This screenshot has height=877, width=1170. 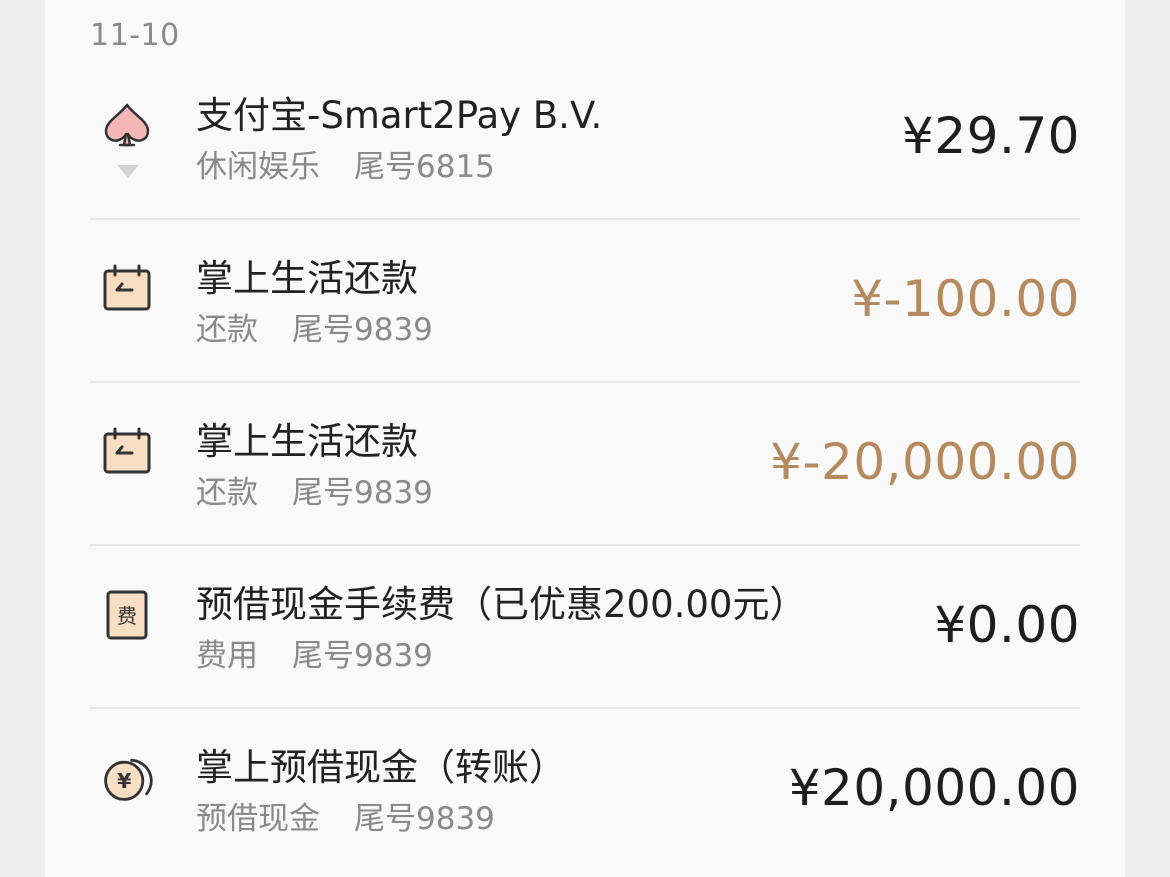 I want to click on transaction-title: 支付宝-Smart2Pay B.V., so click(x=399, y=115).